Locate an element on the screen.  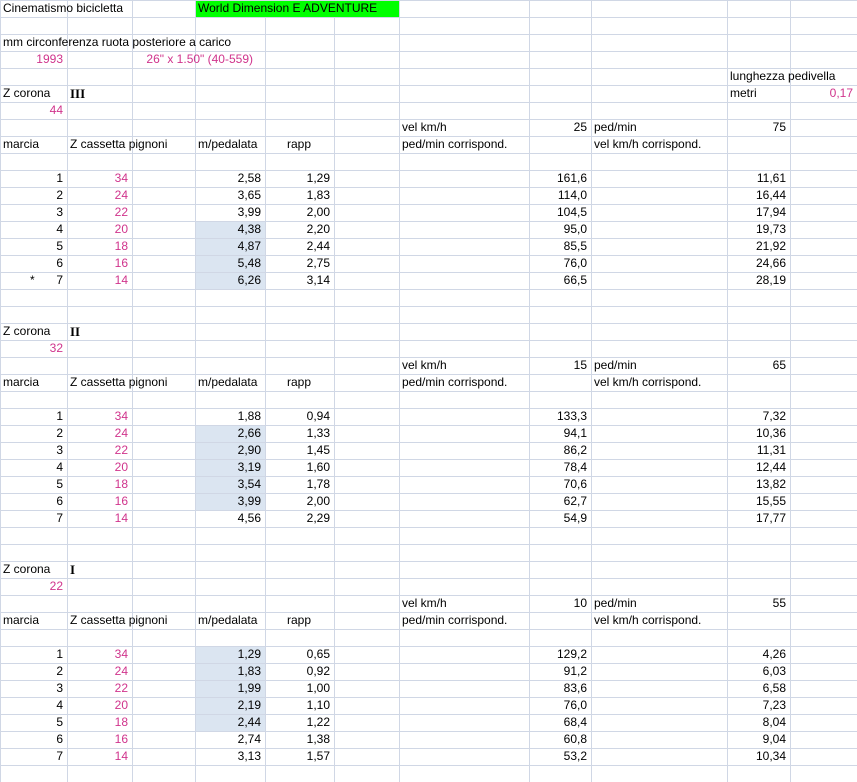
meters-per-pedal: 3,54 is located at coordinates (229, 484).